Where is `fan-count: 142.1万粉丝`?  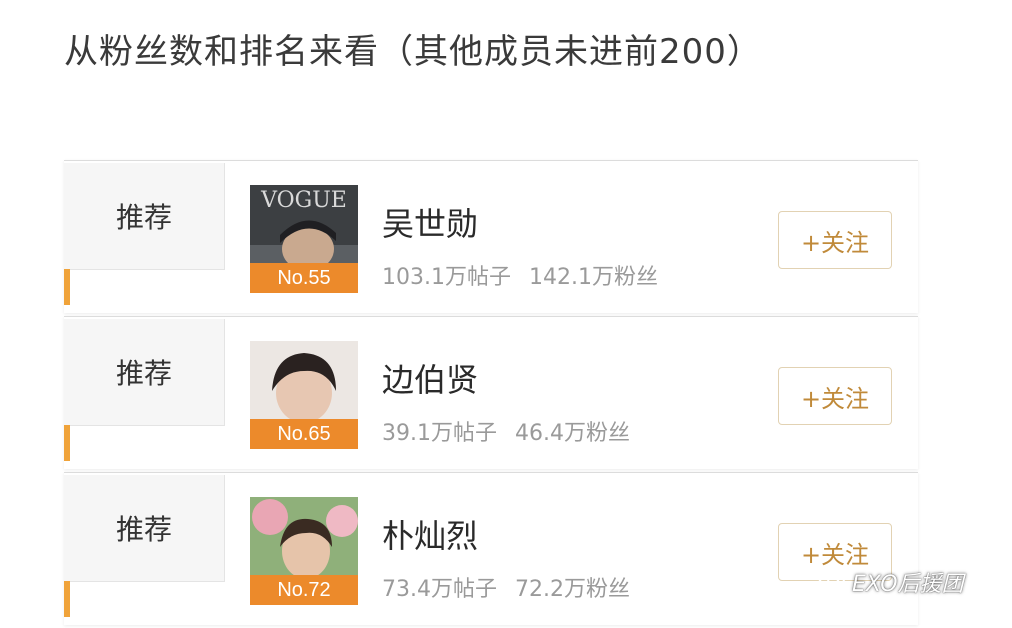
fan-count: 142.1万粉丝 is located at coordinates (593, 277).